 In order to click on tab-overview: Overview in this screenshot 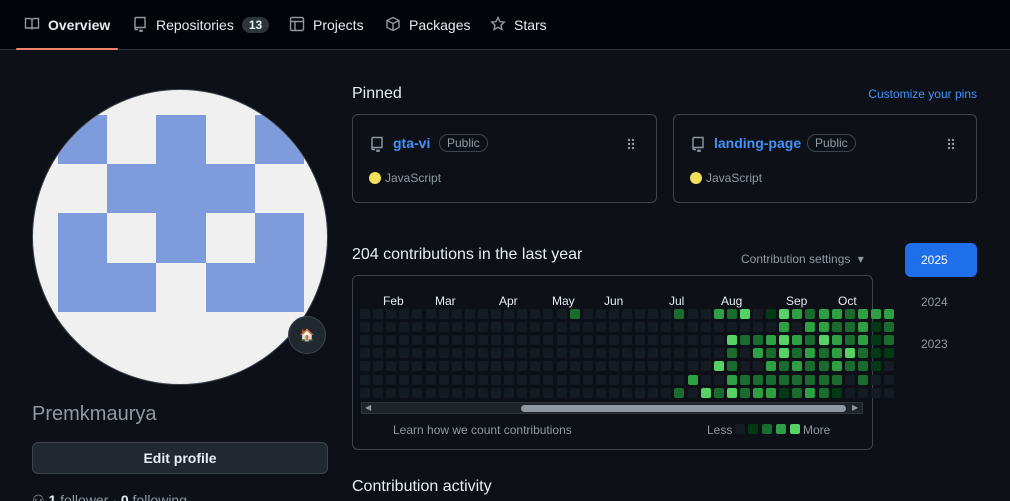, I will do `click(67, 25)`.